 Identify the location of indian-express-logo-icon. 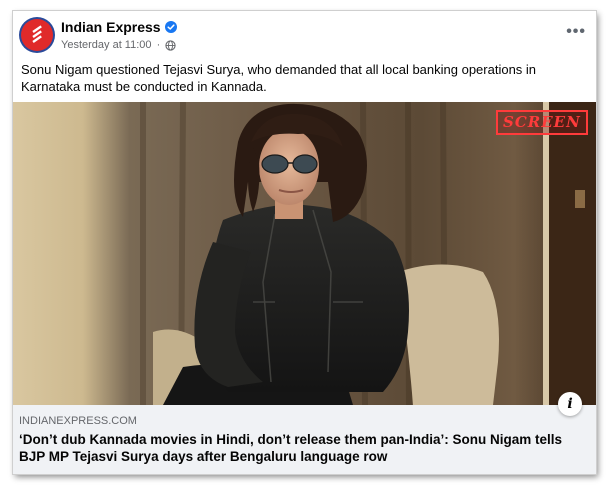
(37, 34).